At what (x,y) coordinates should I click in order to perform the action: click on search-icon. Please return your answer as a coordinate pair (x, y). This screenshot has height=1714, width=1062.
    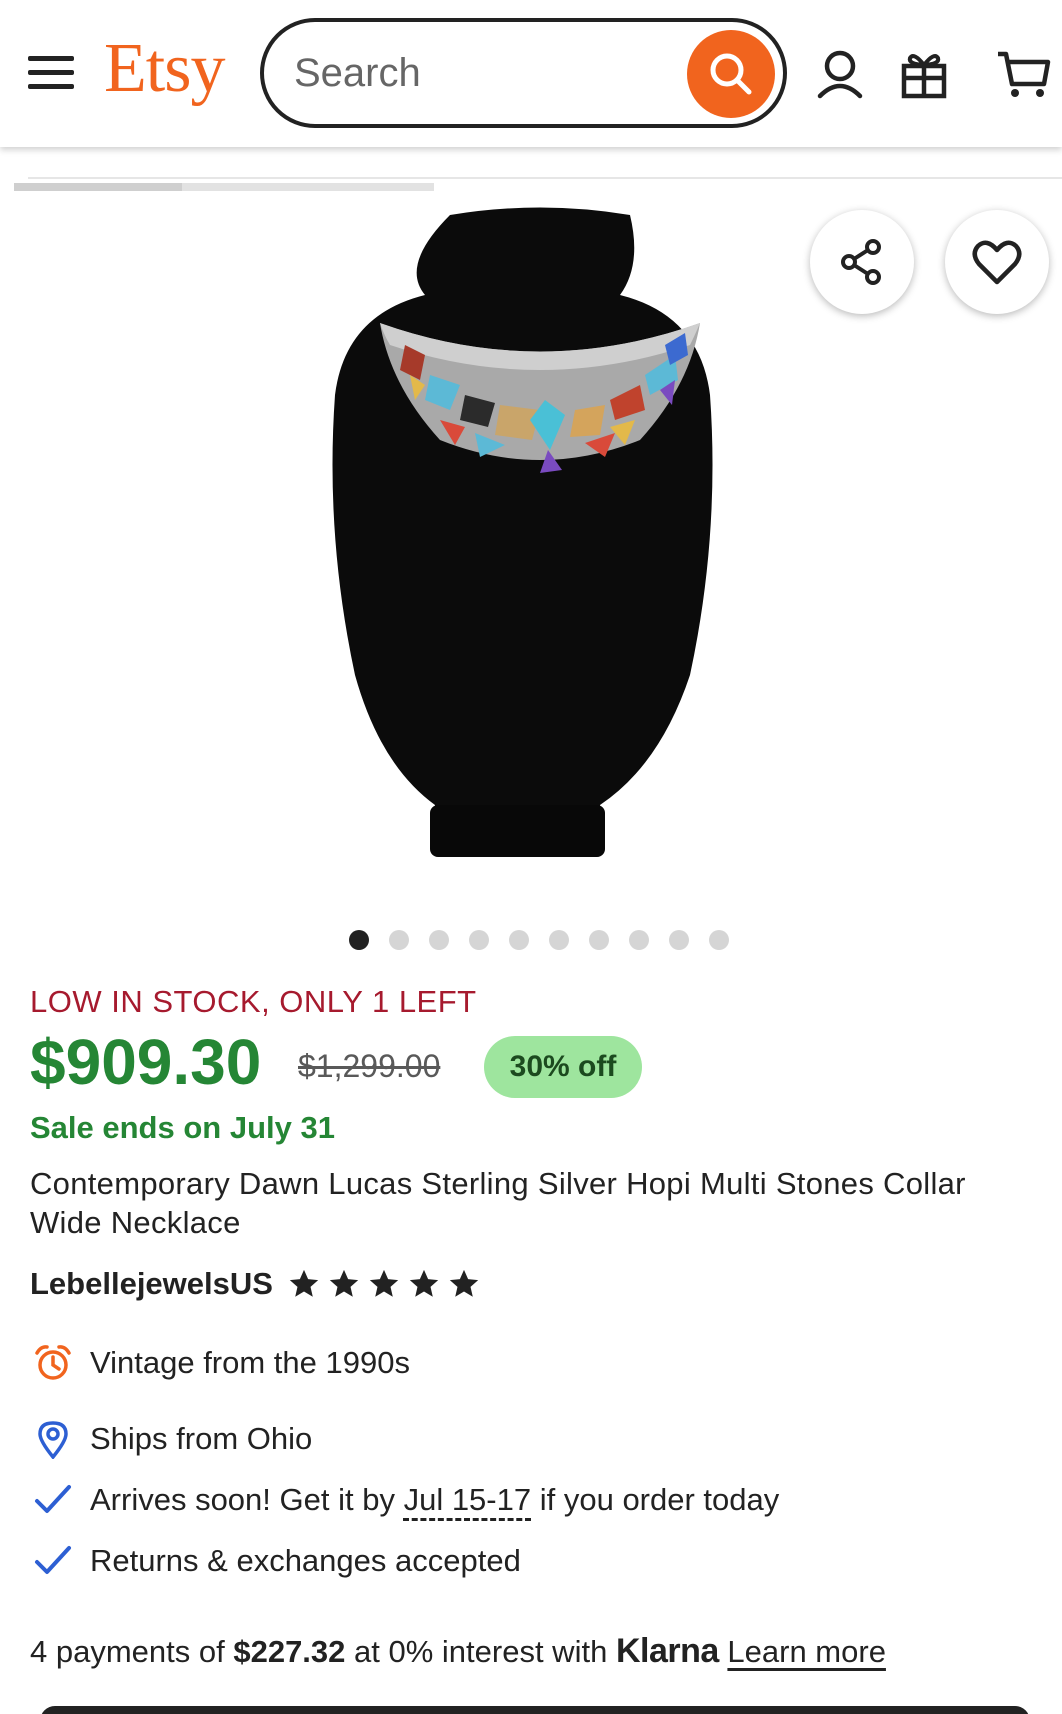
    Looking at the image, I should click on (731, 74).